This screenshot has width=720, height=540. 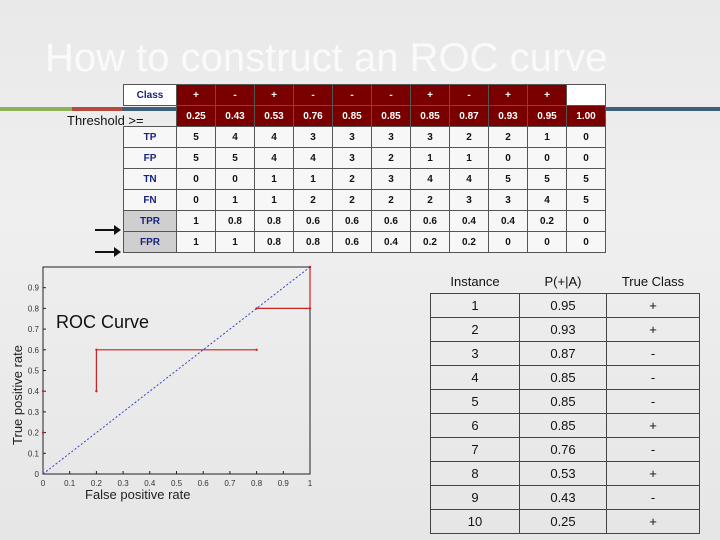 What do you see at coordinates (391, 242) in the screenshot?
I see `metric-cell: 0.4` at bounding box center [391, 242].